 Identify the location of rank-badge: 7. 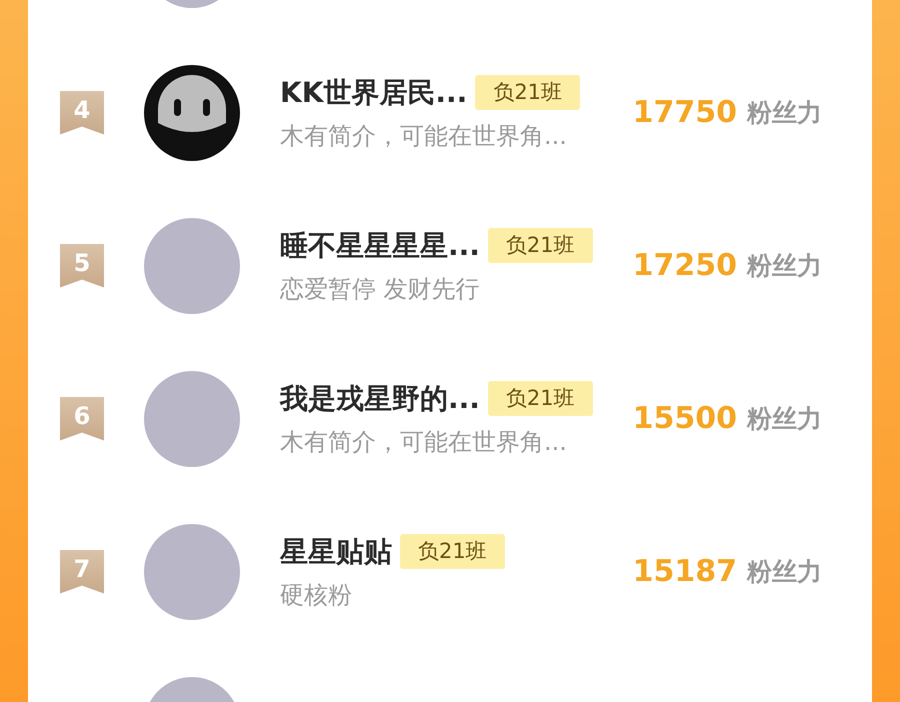
(82, 572).